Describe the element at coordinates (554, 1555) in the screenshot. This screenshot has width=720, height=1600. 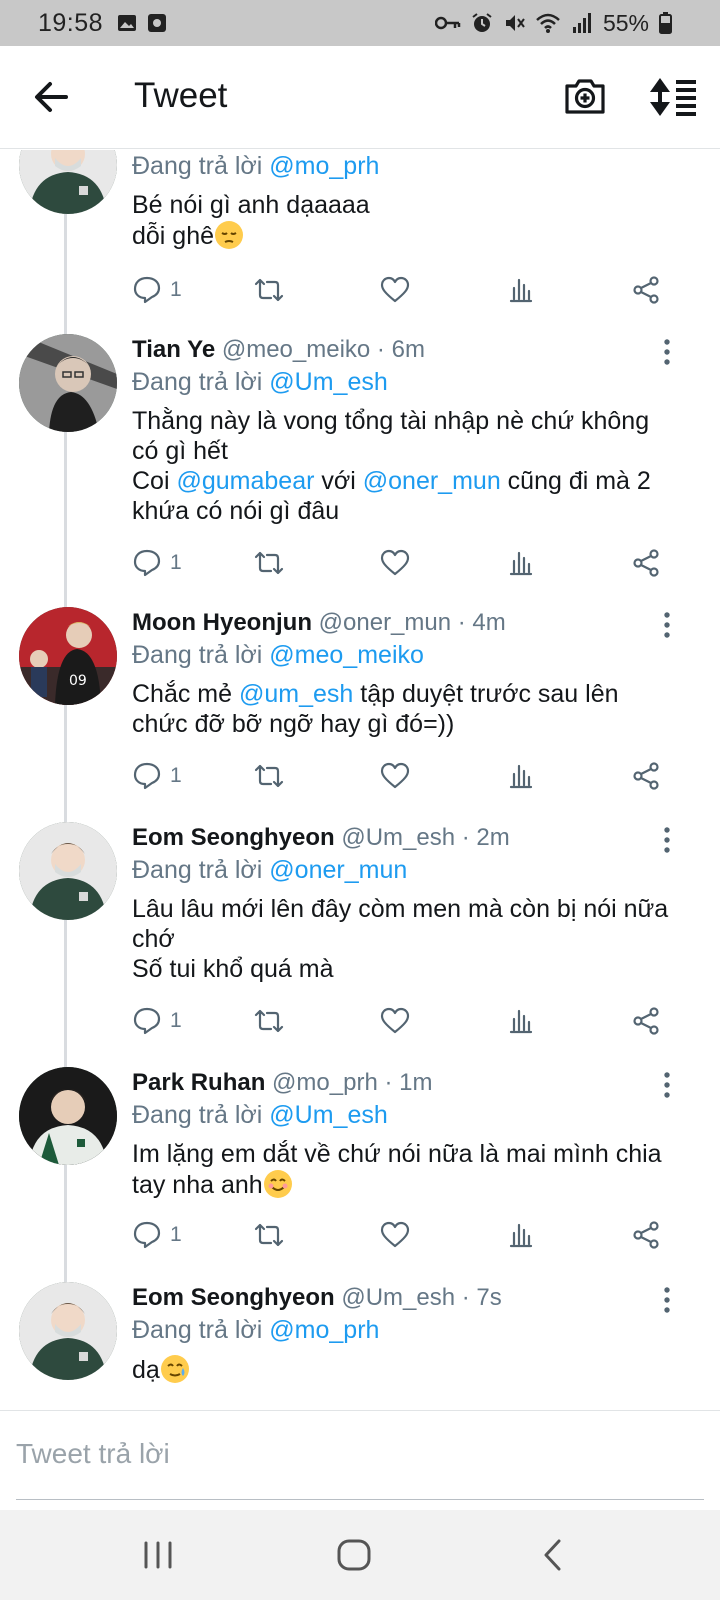
I see `nav-back-button` at that location.